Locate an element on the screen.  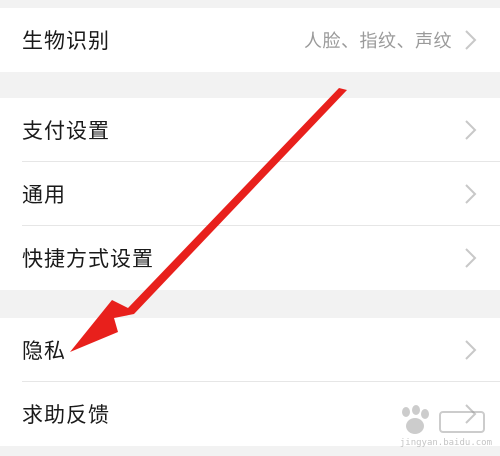
paw-logo-icon is located at coordinates (443, 419).